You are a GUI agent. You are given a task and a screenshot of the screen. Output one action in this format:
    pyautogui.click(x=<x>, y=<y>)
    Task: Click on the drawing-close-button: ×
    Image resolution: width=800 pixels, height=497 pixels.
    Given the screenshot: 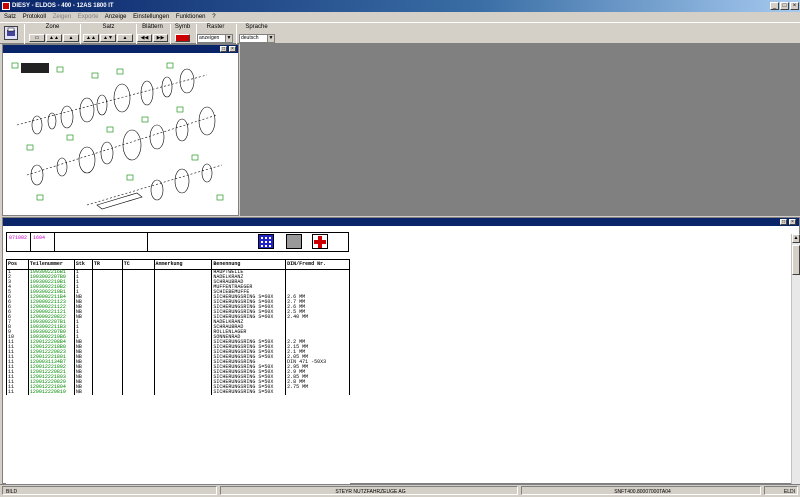 What is the action you would take?
    pyautogui.click(x=232, y=49)
    